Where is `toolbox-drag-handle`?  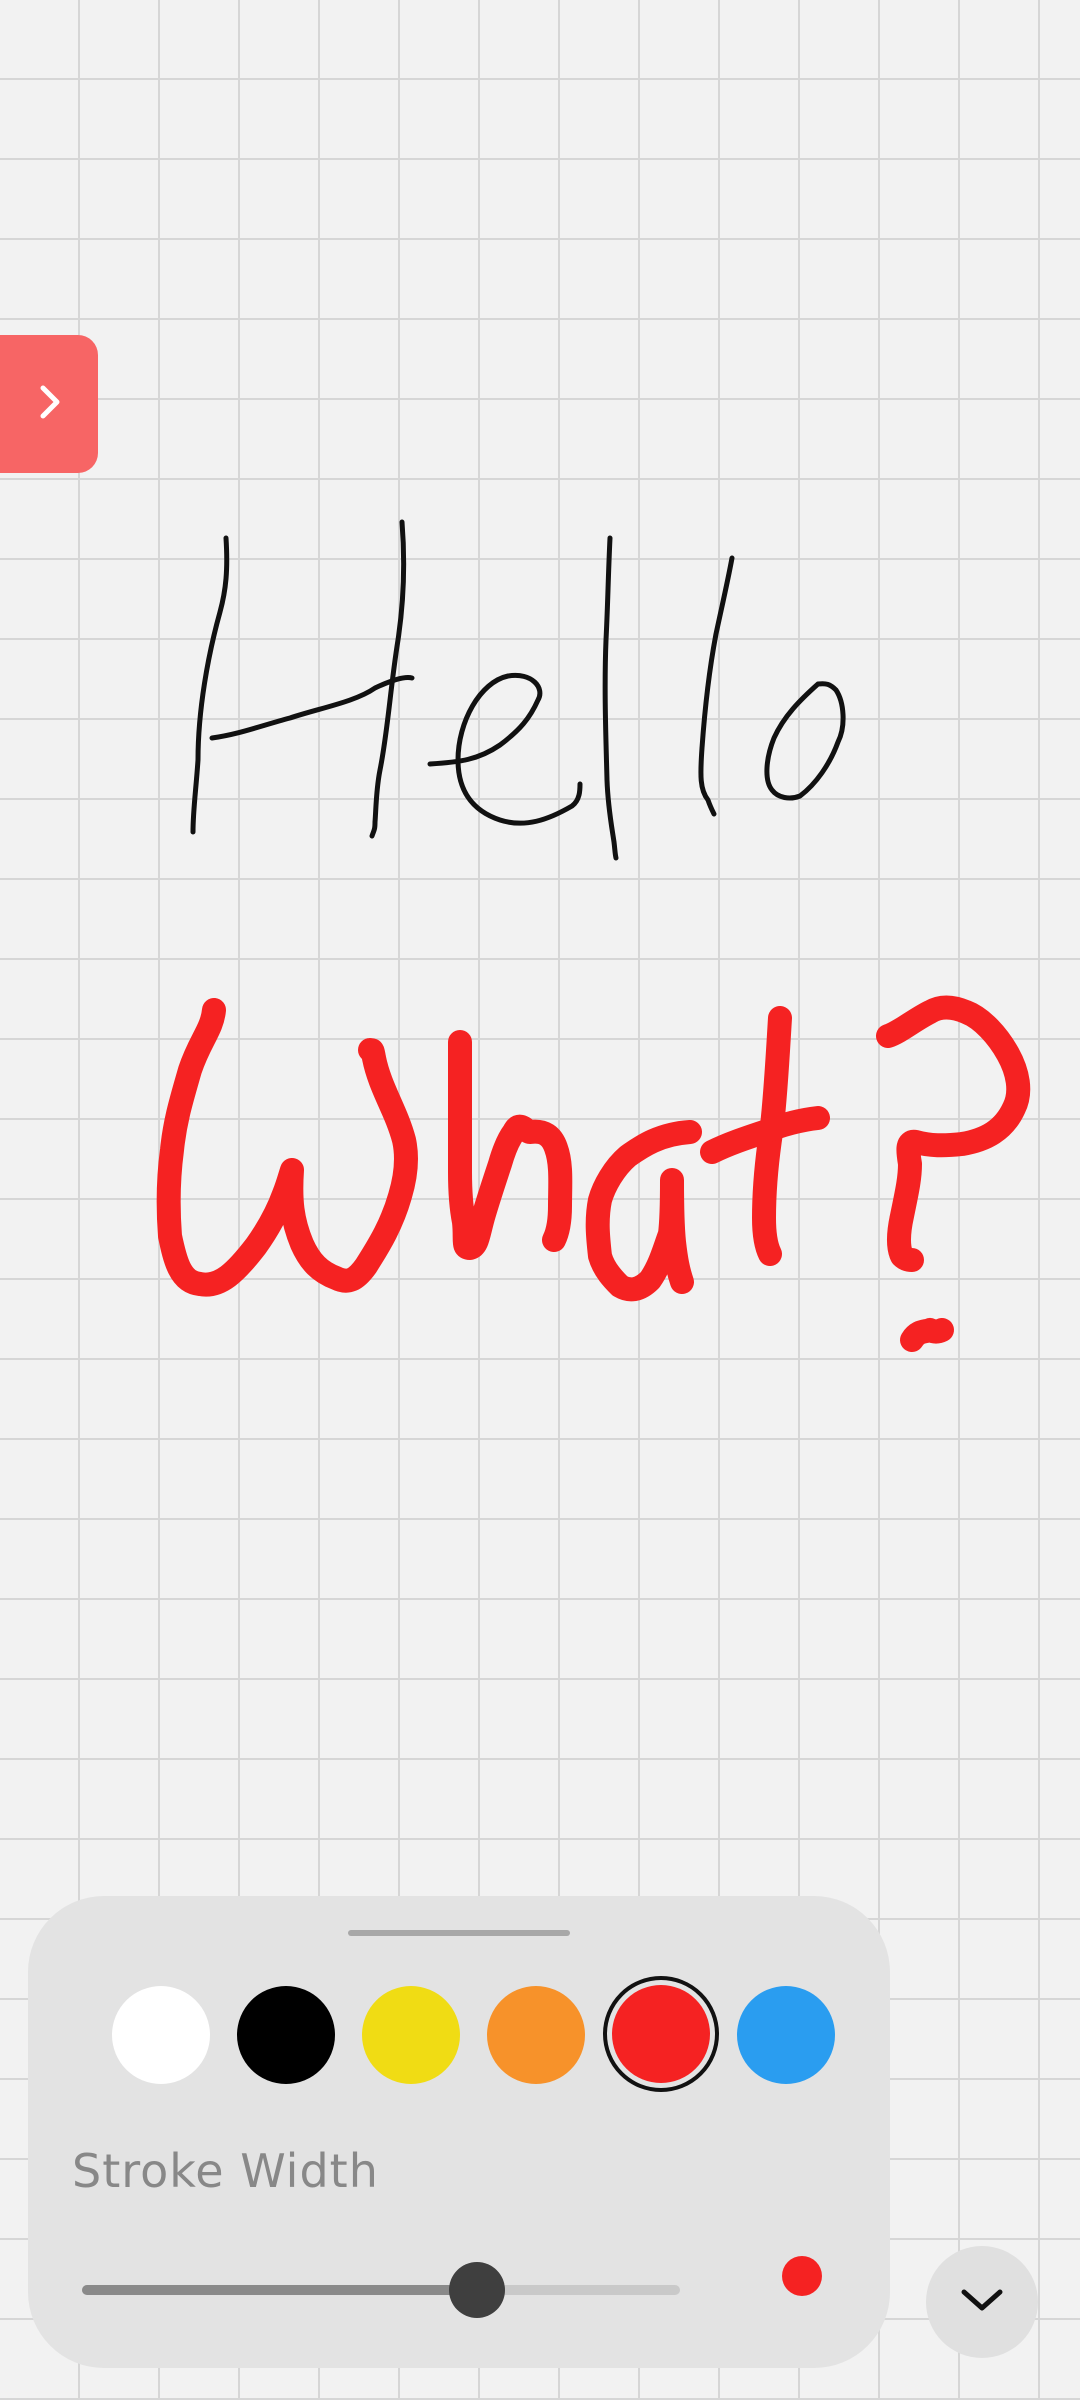 toolbox-drag-handle is located at coordinates (459, 1933).